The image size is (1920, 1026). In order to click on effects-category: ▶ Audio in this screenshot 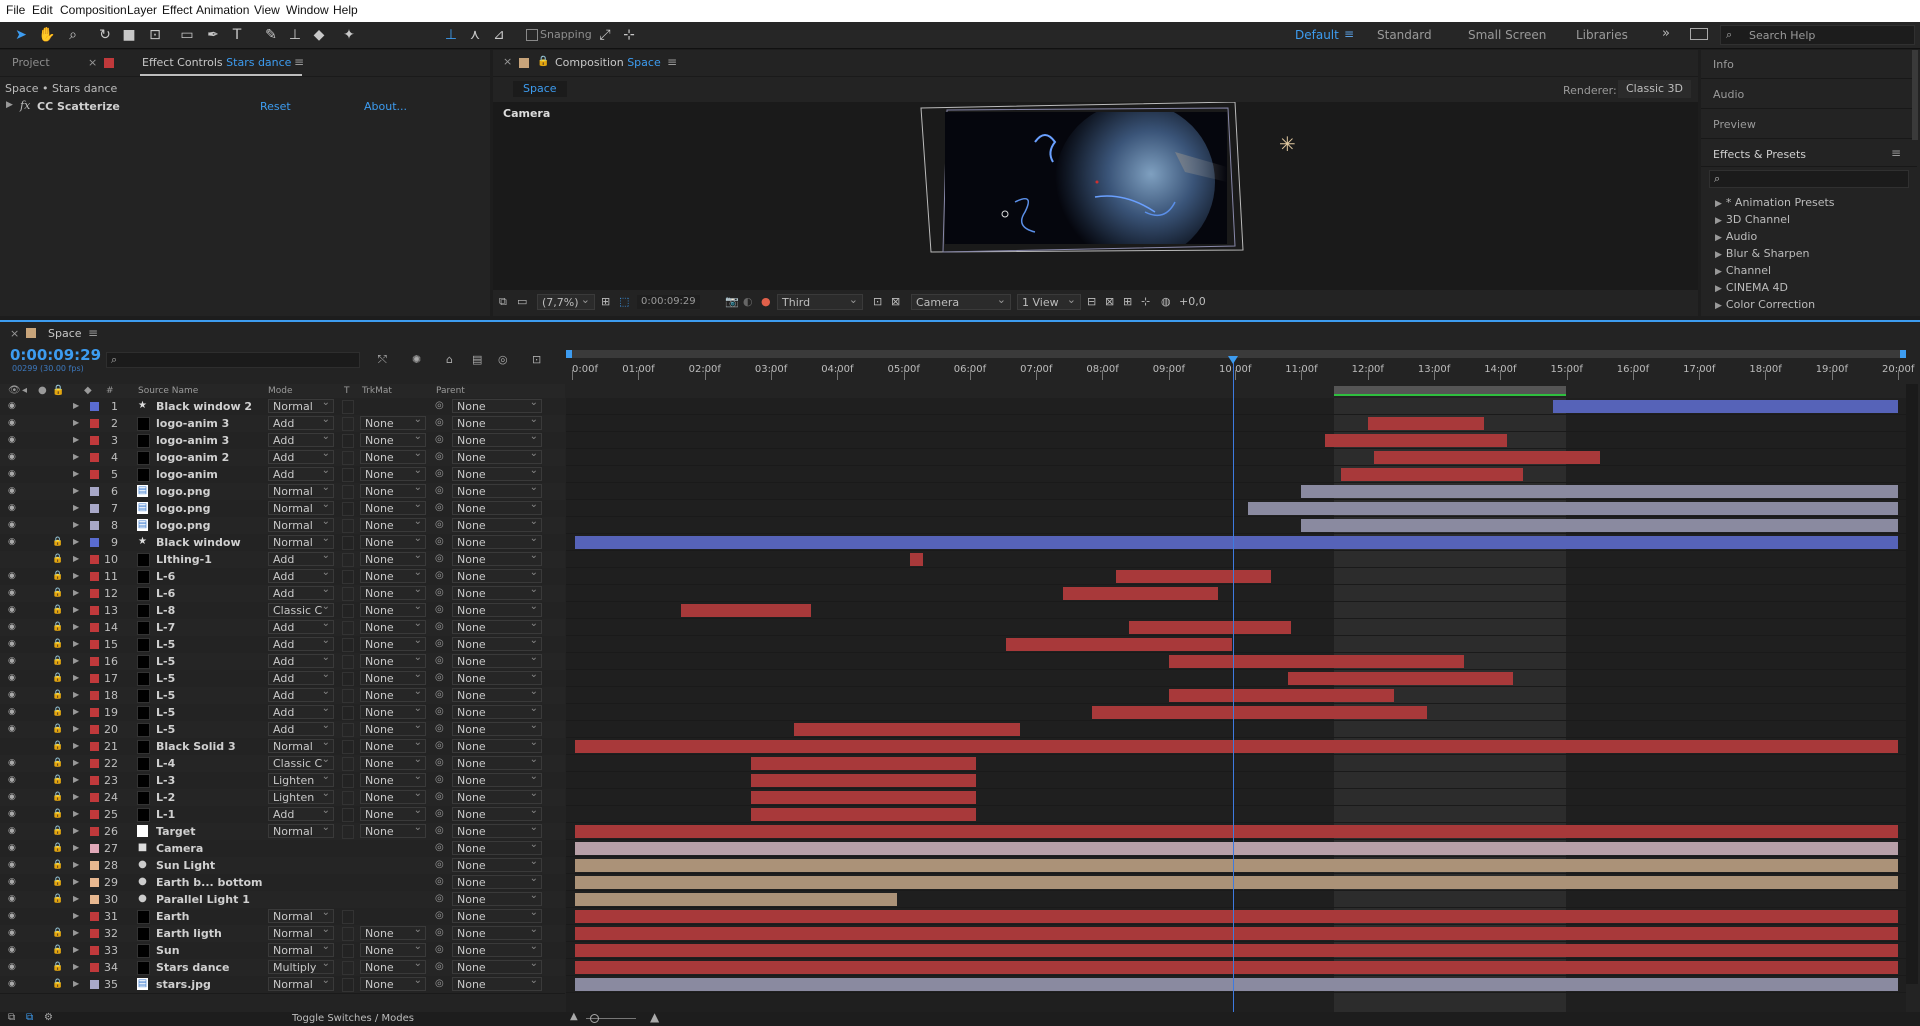, I will do `click(1736, 236)`.